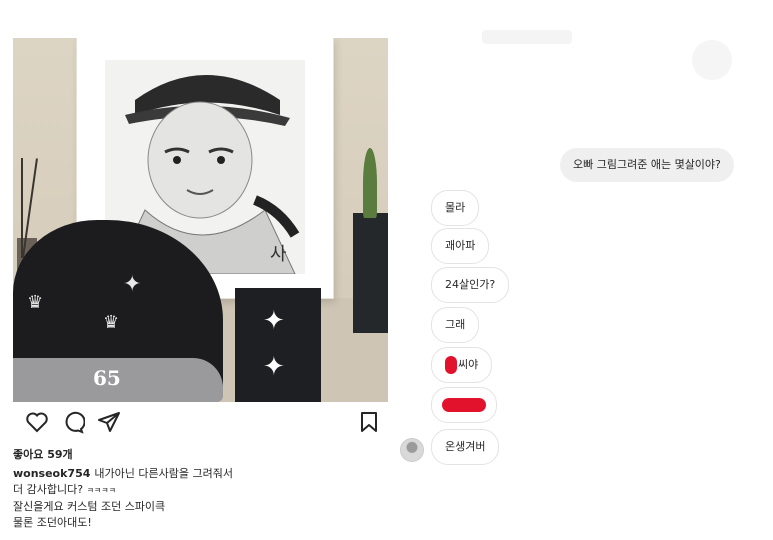 The width and height of the screenshot is (773, 540). I want to click on comment-icon, so click(73, 422).